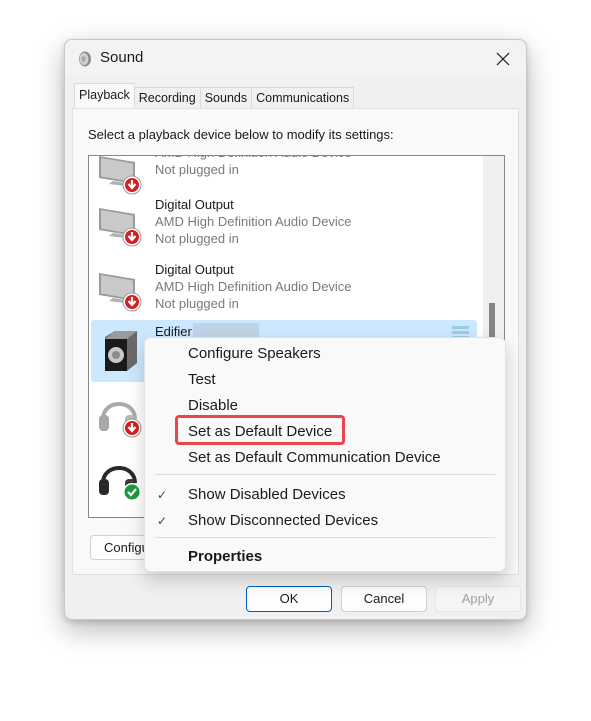 This screenshot has height=721, width=591. I want to click on menu-item-label: Show Disabled Devices, so click(267, 494).